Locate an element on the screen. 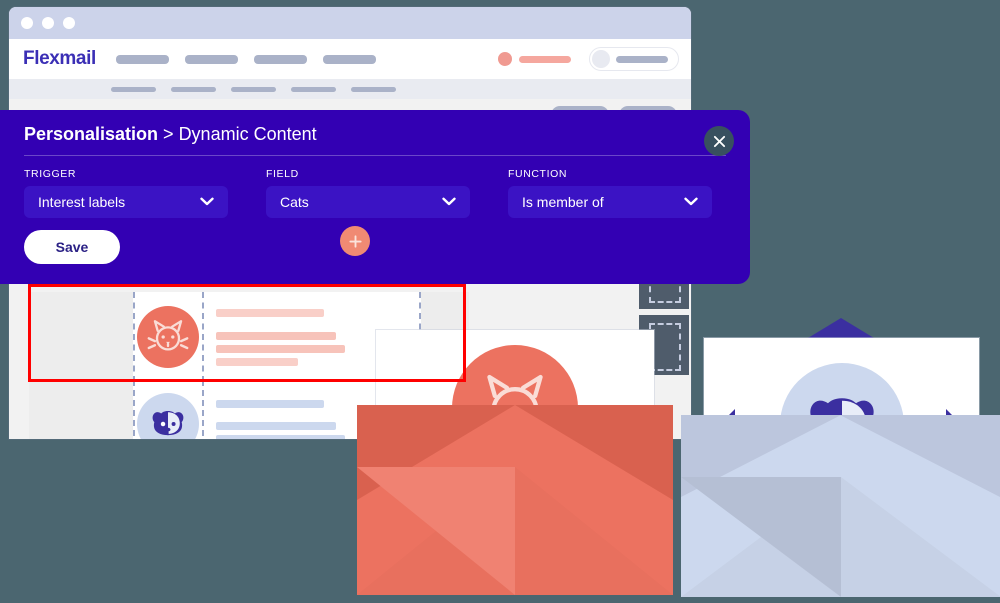 This screenshot has height=603, width=1000. account-label-placeholder is located at coordinates (642, 59).